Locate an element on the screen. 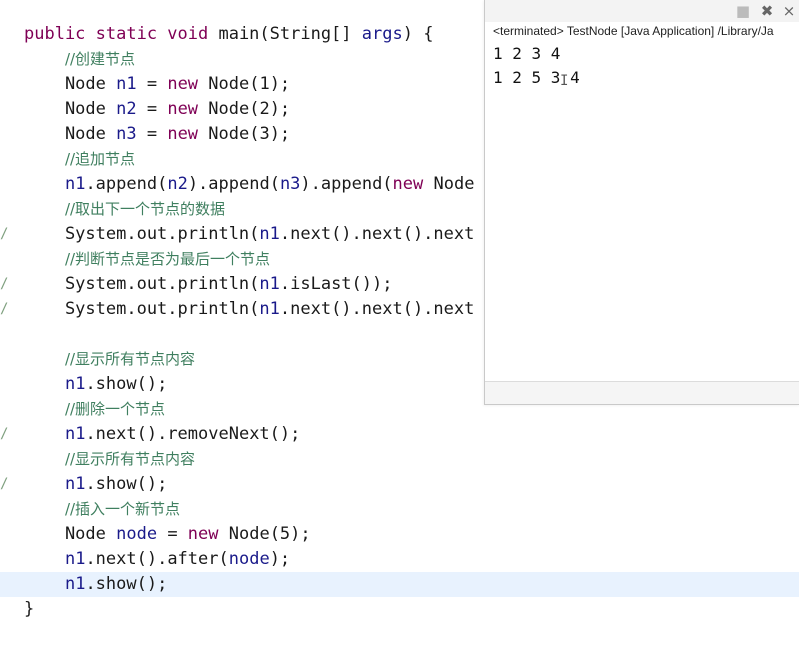 The width and height of the screenshot is (799, 648). code-line: public static void main(String[] args) { is located at coordinates (216, 34).